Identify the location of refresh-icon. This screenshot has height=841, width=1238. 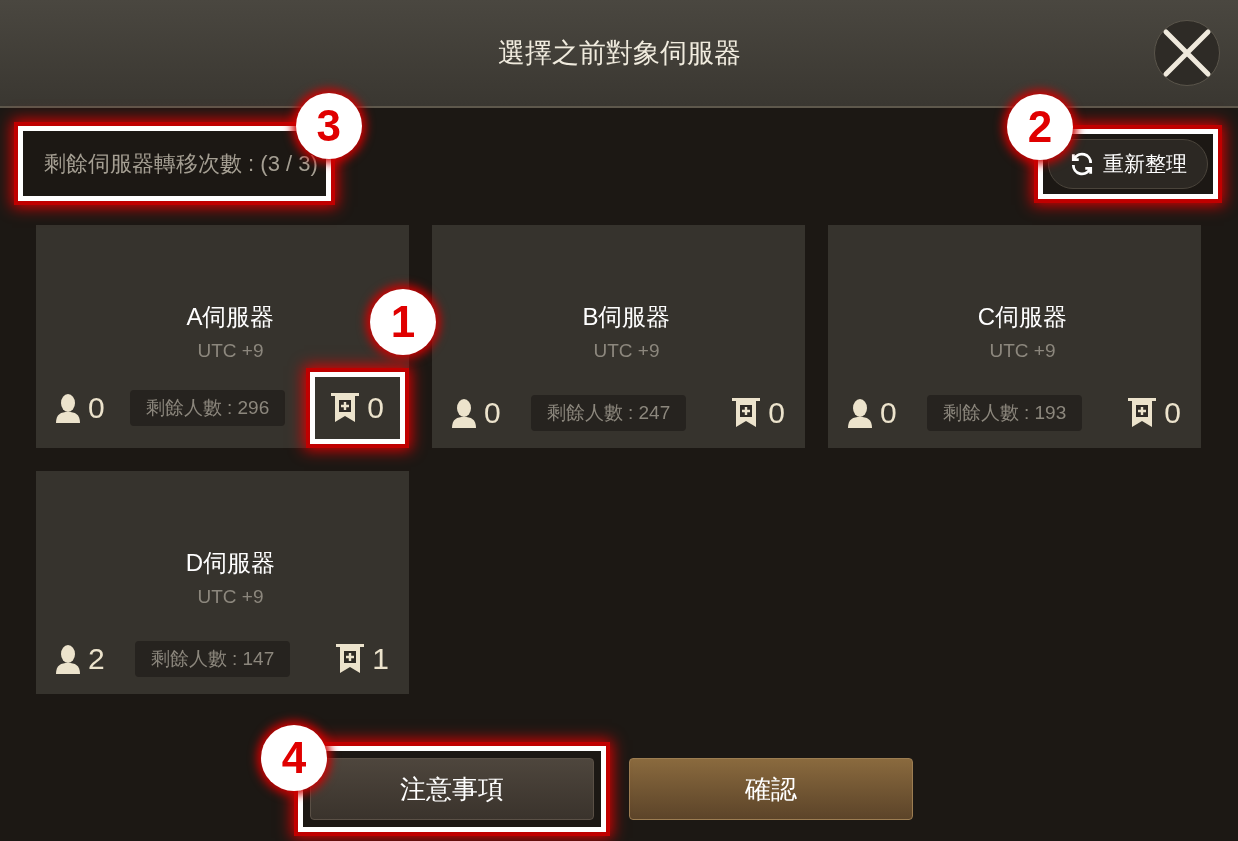
(1082, 163).